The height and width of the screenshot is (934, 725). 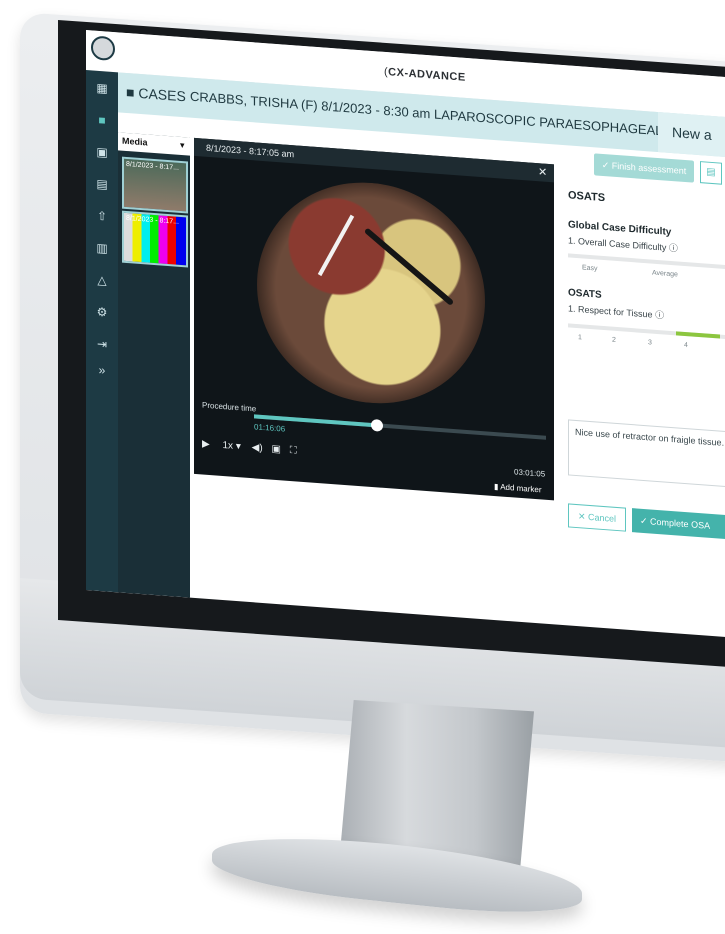 What do you see at coordinates (206, 445) in the screenshot?
I see `play-icon: ▶` at bounding box center [206, 445].